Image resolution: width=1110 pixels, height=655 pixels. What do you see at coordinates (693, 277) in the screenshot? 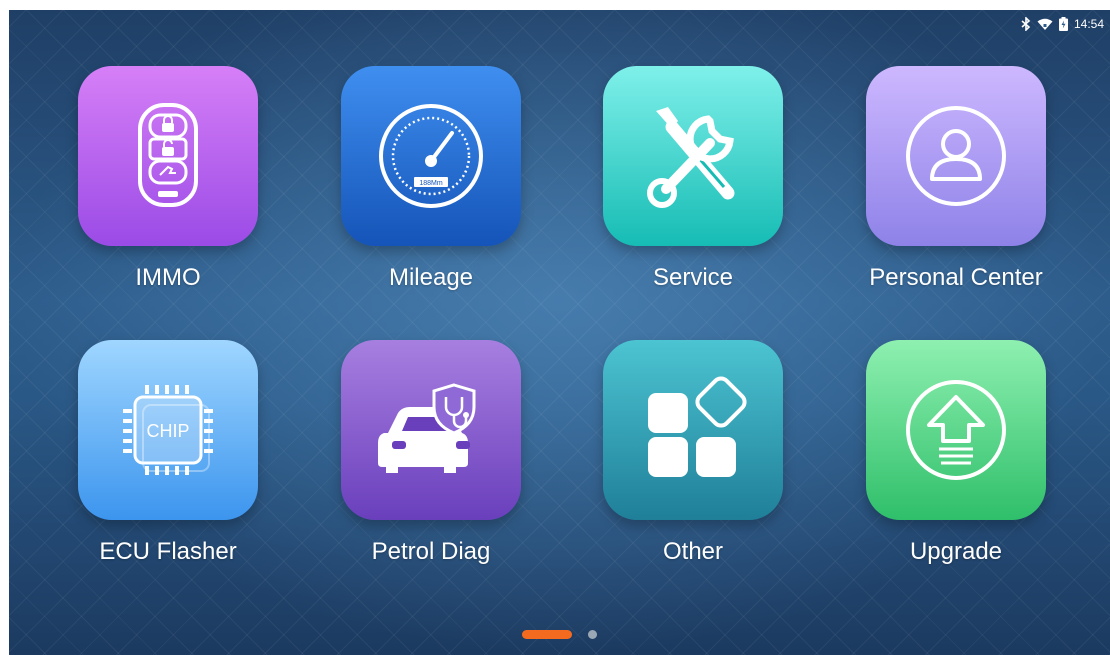
I see `app-label: Service` at bounding box center [693, 277].